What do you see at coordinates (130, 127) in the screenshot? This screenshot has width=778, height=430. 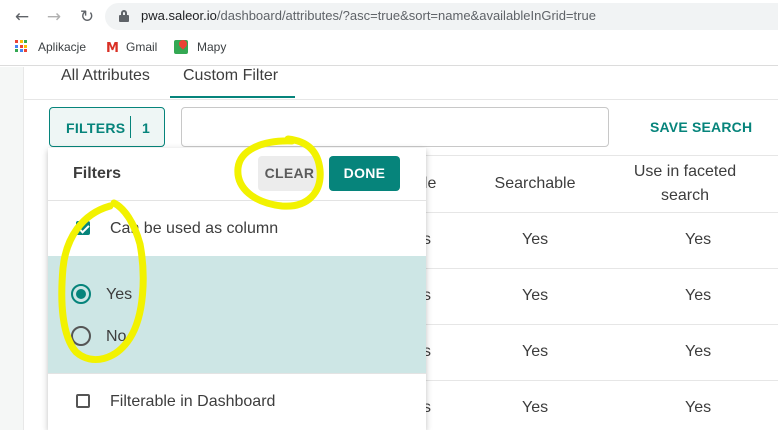 I see `filters-divider` at bounding box center [130, 127].